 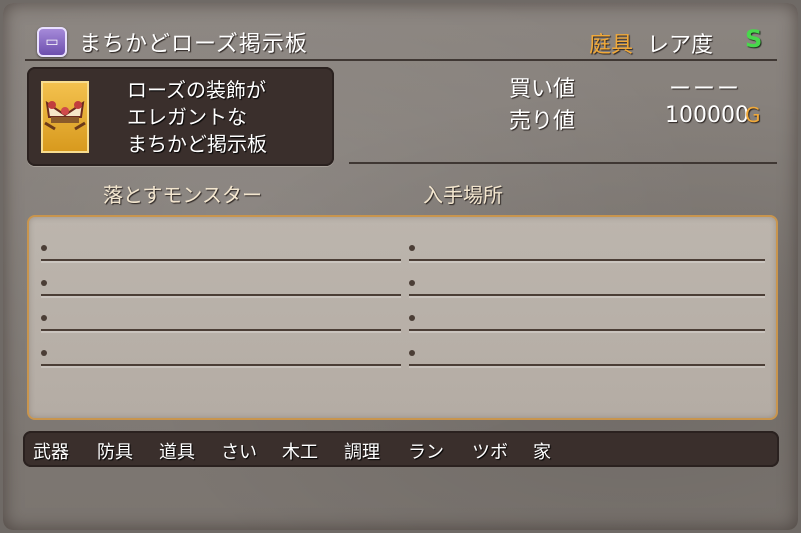 I want to click on rarity-label: レア度, so click(x=680, y=45).